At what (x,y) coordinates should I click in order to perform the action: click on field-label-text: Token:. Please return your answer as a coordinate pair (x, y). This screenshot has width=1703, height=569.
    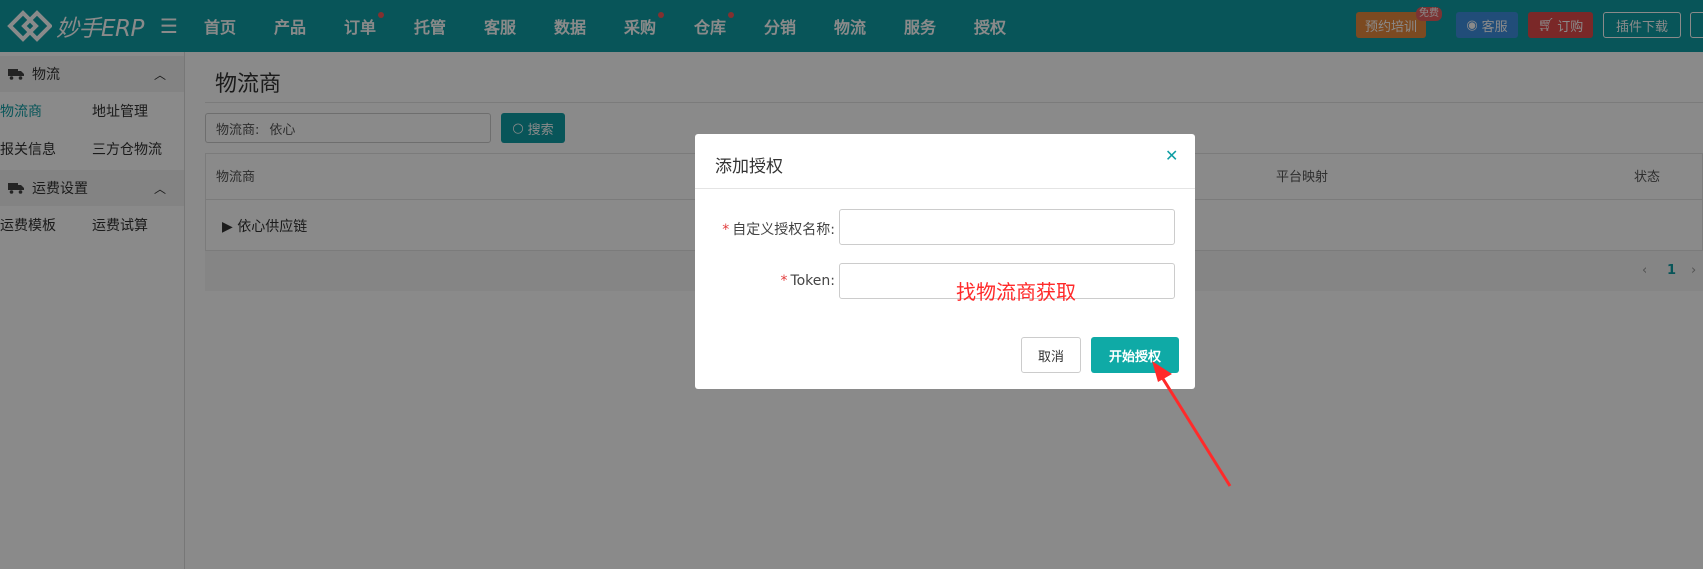
    Looking at the image, I should click on (812, 281).